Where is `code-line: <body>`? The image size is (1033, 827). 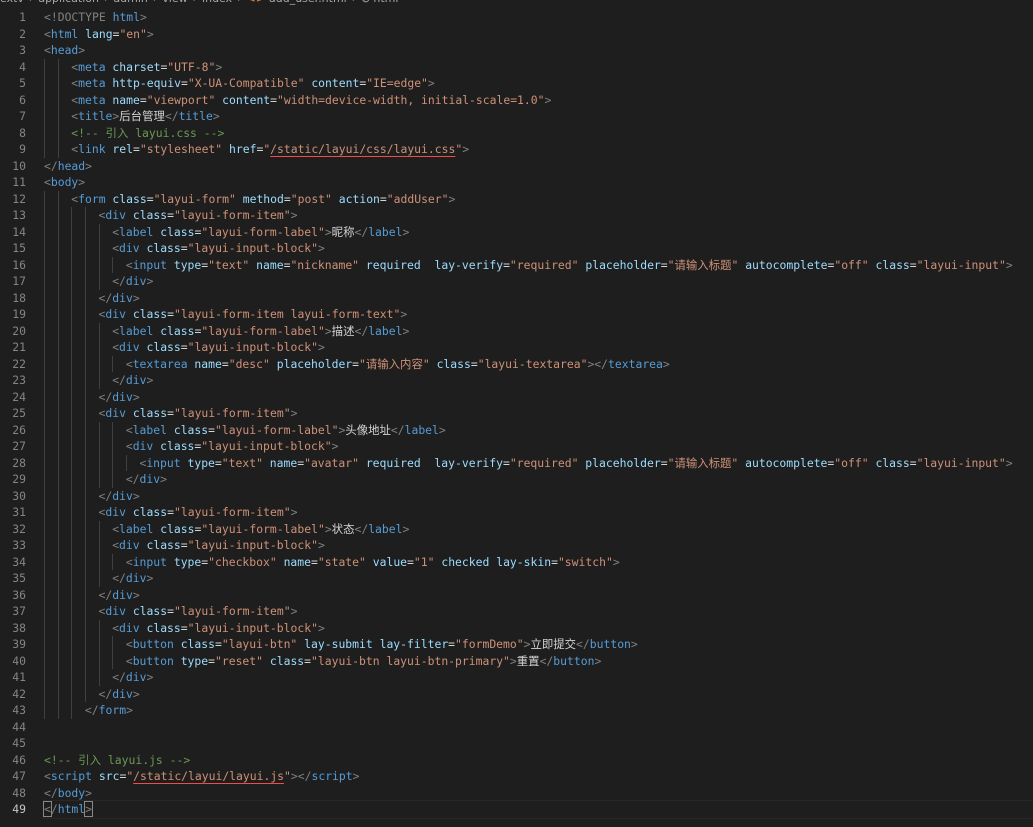
code-line: <body> is located at coordinates (538, 182).